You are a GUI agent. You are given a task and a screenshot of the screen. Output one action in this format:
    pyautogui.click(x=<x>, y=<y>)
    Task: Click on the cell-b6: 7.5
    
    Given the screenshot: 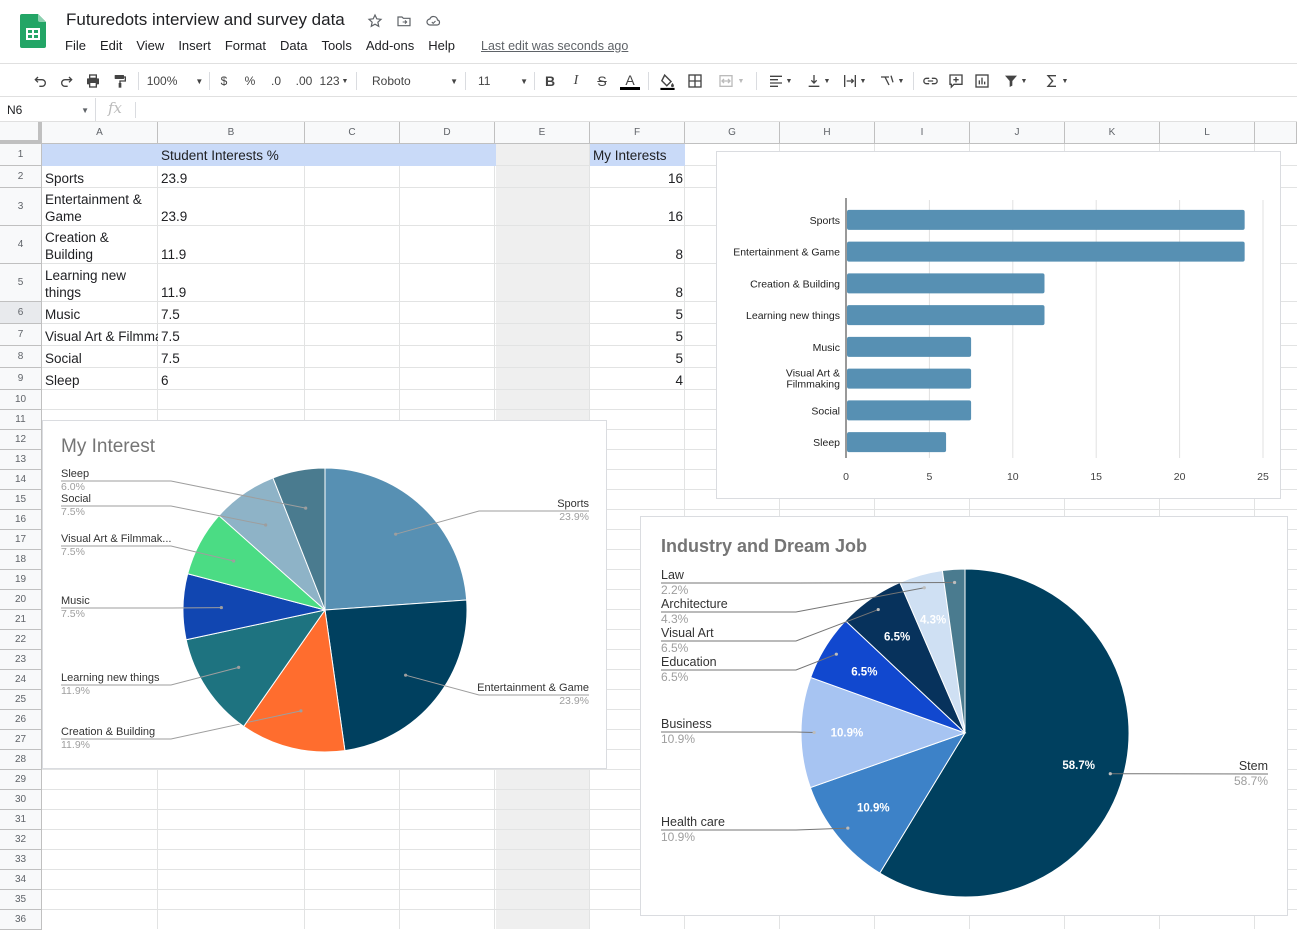 What is the action you would take?
    pyautogui.click(x=231, y=314)
    